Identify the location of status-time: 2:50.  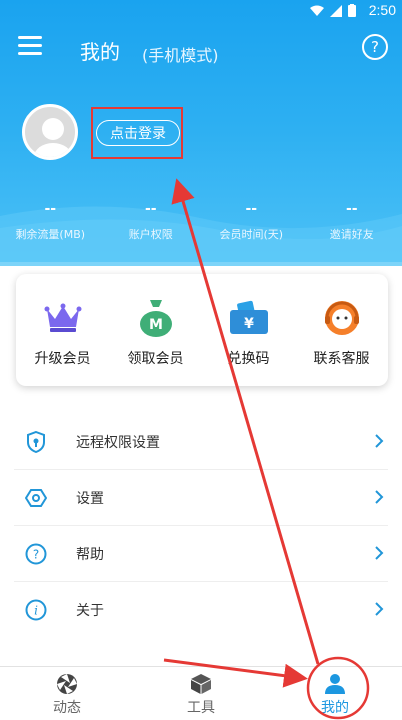
(382, 10).